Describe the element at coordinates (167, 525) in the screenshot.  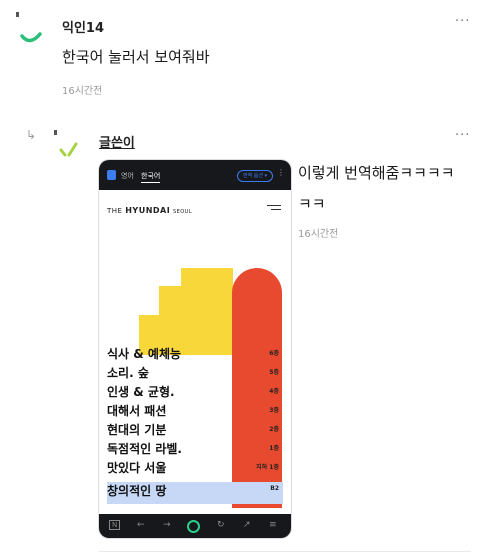
I see `forward-arrow-icon: →` at that location.